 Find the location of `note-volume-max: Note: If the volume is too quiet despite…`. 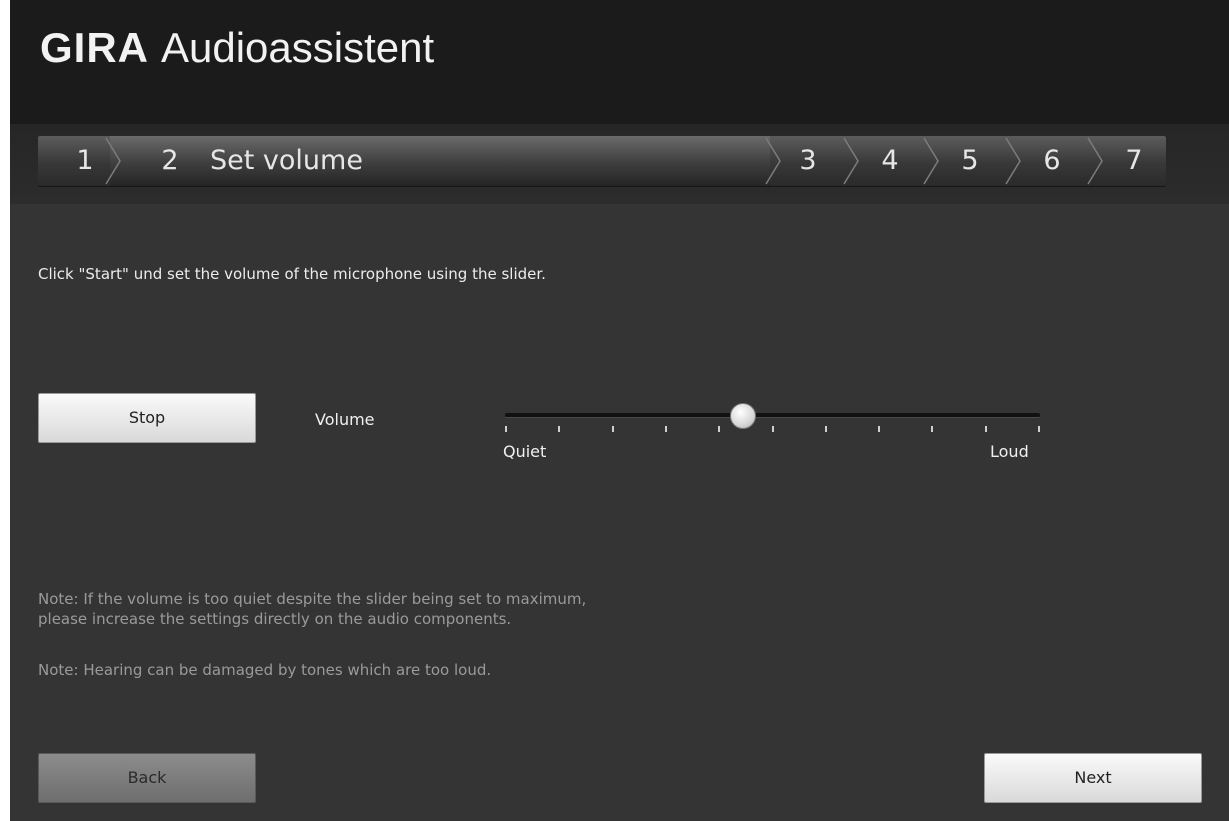

note-volume-max: Note: If the volume is too quiet despite… is located at coordinates (312, 609).